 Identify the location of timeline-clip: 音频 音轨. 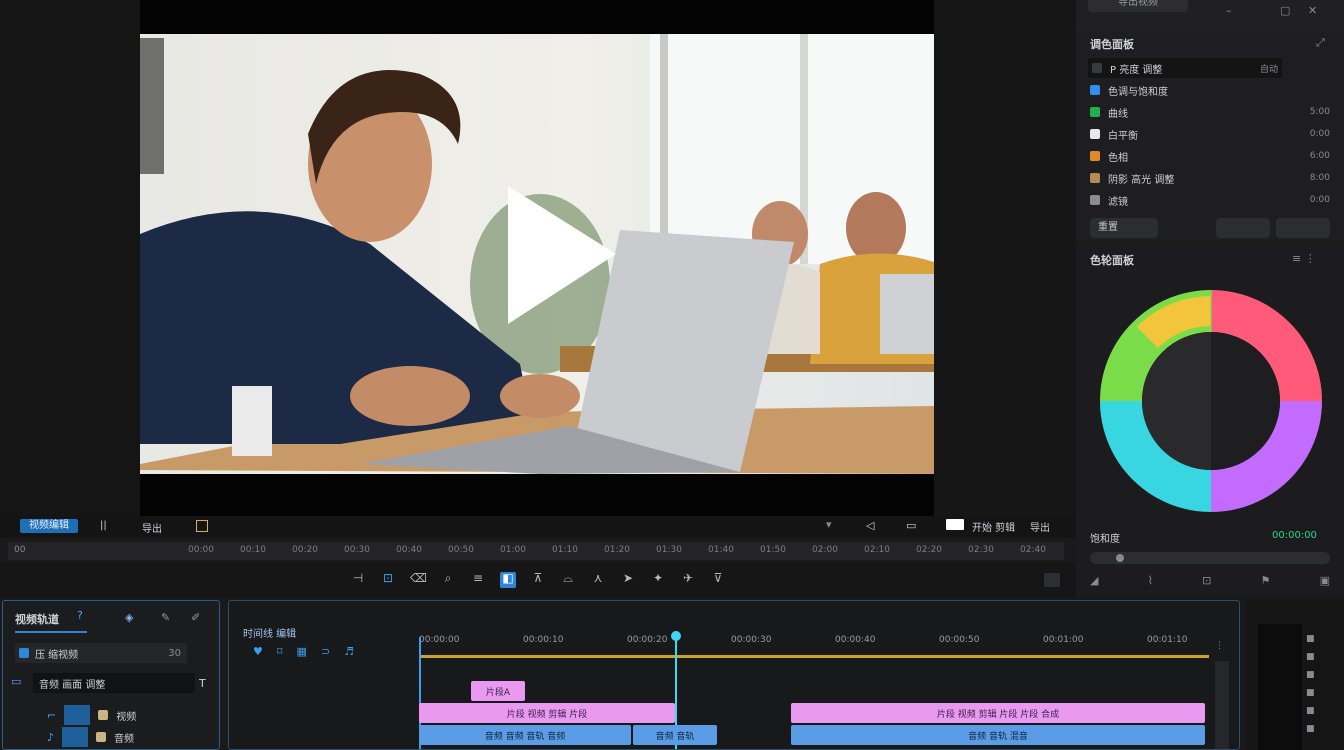
(675, 735).